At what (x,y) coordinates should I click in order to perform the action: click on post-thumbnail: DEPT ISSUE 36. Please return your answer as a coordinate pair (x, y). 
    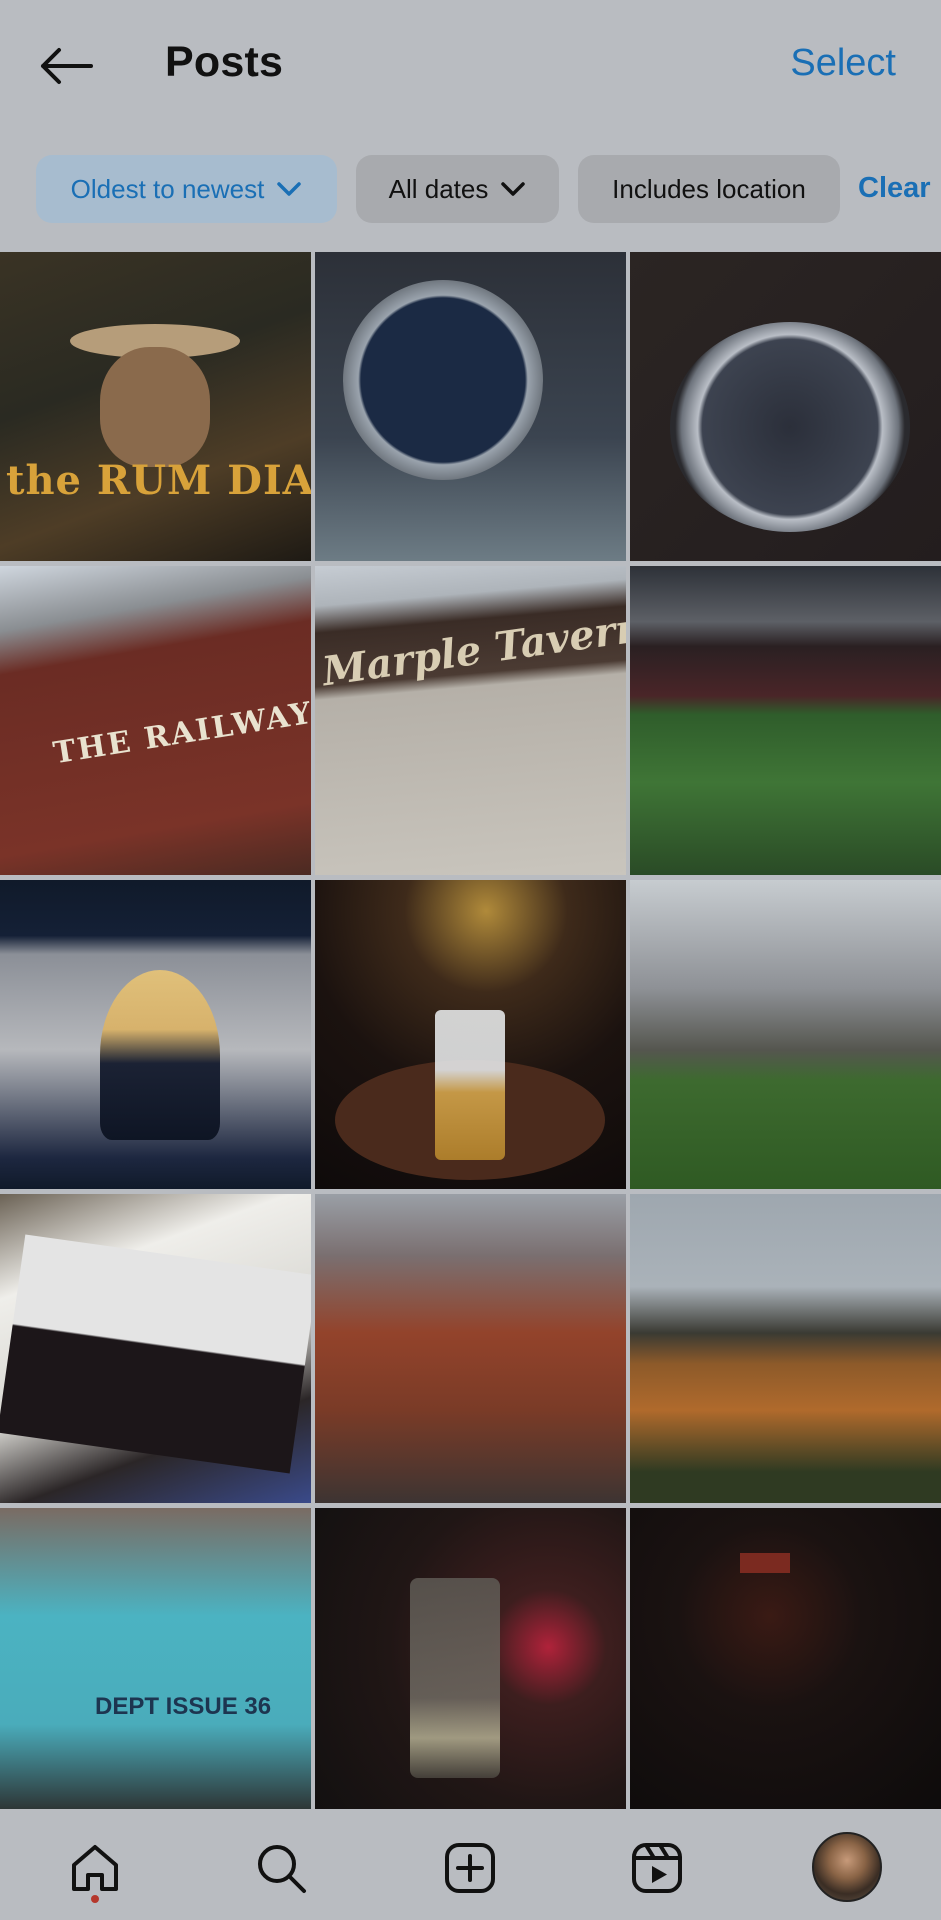
    Looking at the image, I should click on (155, 1658).